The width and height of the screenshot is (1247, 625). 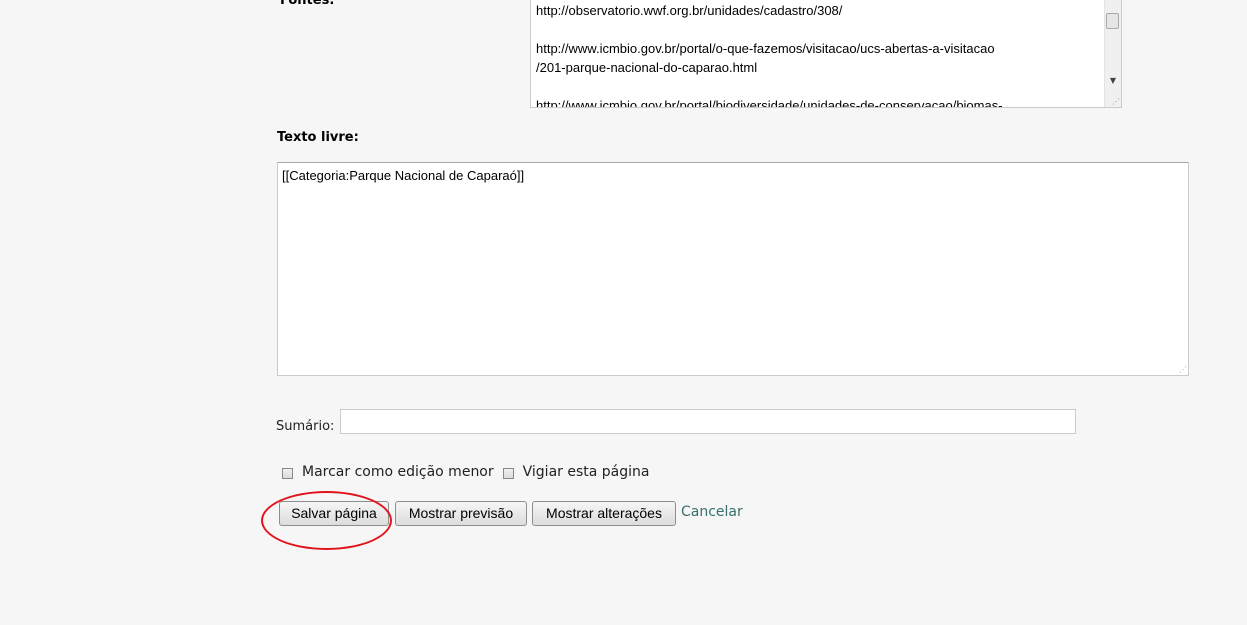 I want to click on scroll-down-arrow-icon: ▼, so click(x=1113, y=81).